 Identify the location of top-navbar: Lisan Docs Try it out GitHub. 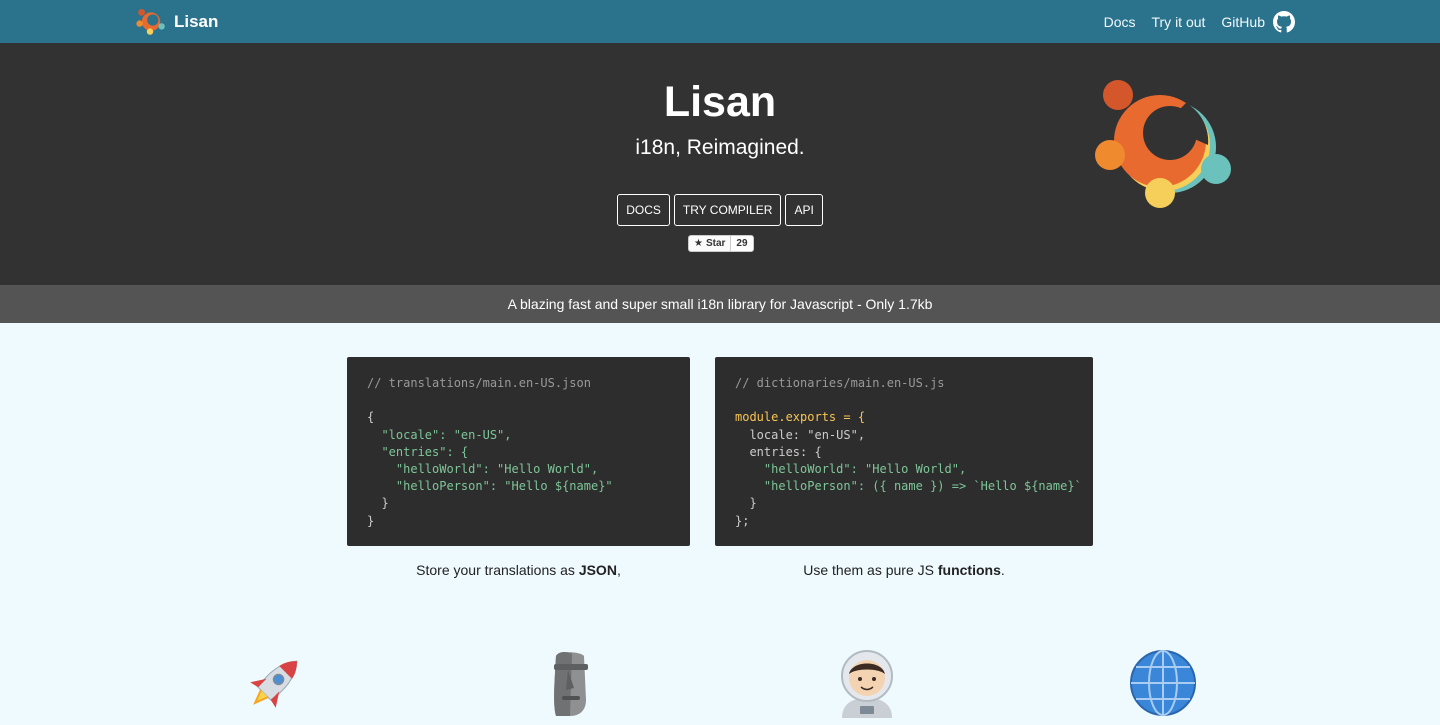
(720, 21).